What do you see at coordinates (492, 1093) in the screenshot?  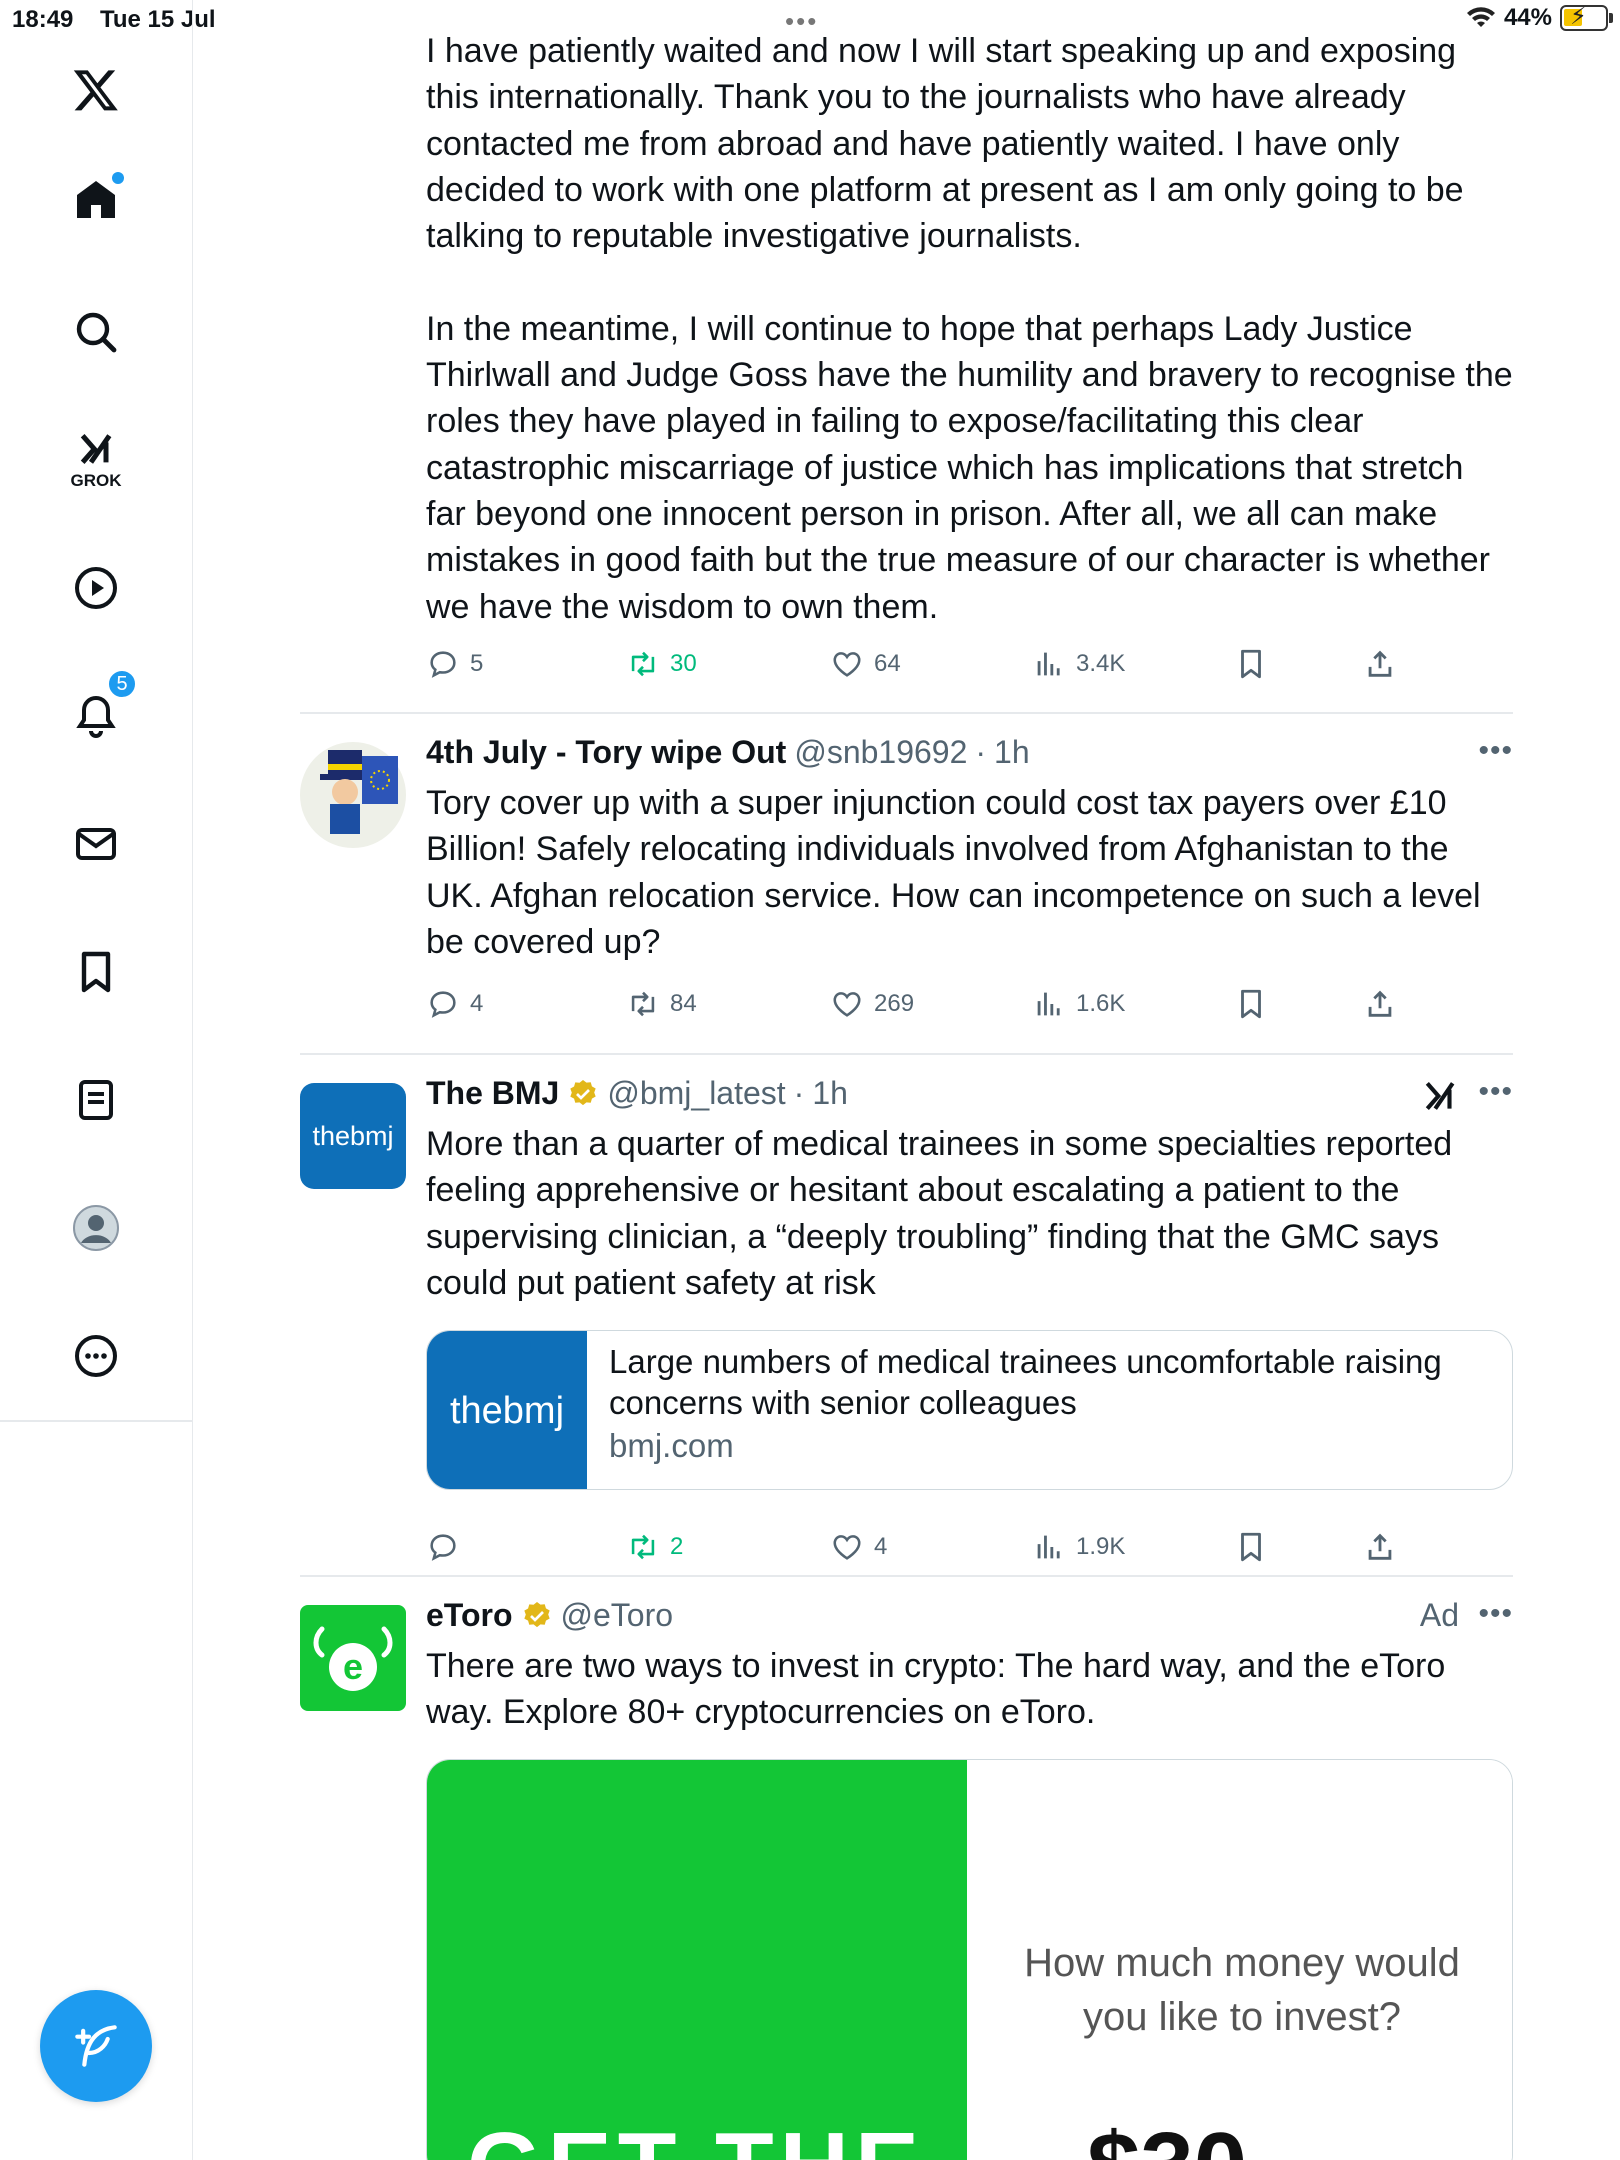 I see `author-name: The BMJ` at bounding box center [492, 1093].